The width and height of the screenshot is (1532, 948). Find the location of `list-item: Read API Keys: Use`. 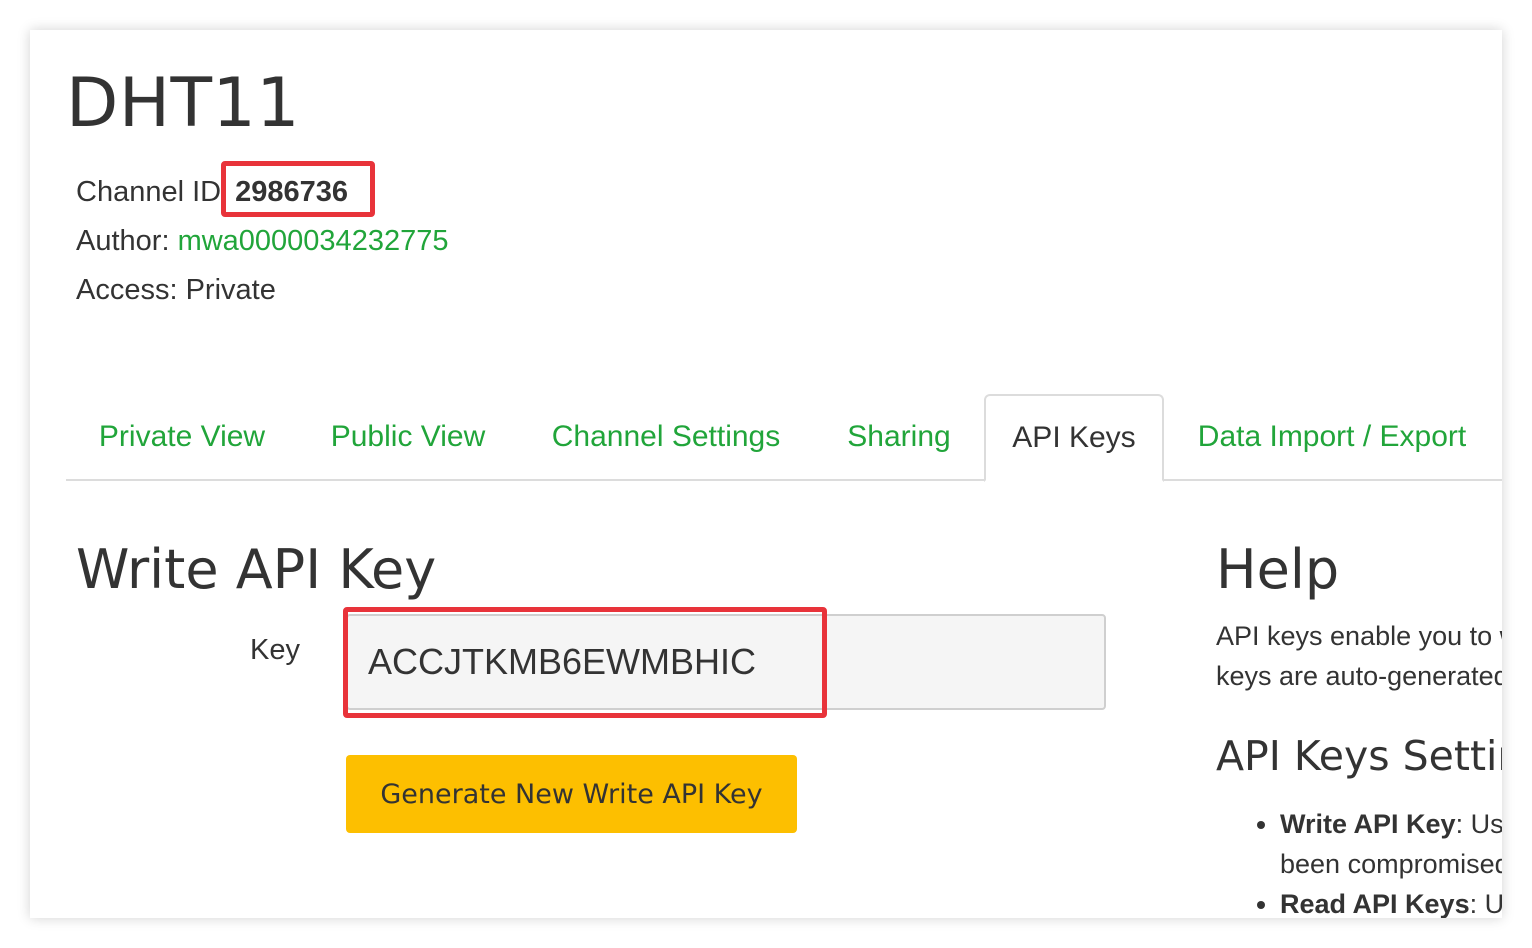

list-item: Read API Keys: Use is located at coordinates (1391, 901).